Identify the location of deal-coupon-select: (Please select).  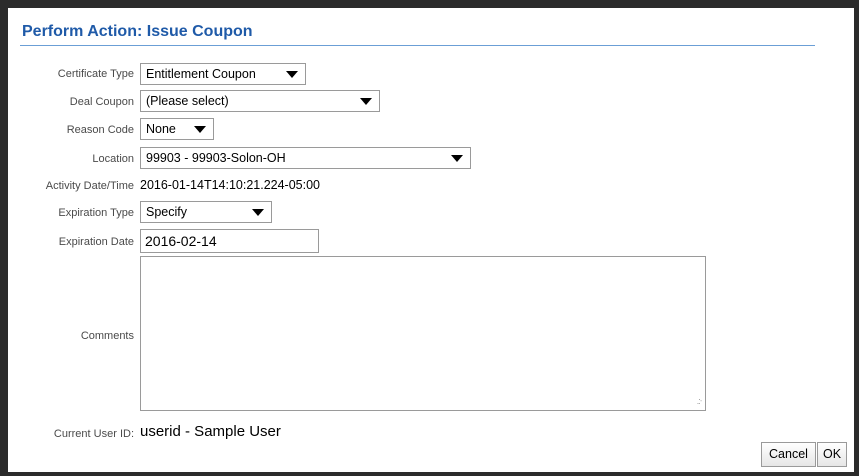
(260, 101).